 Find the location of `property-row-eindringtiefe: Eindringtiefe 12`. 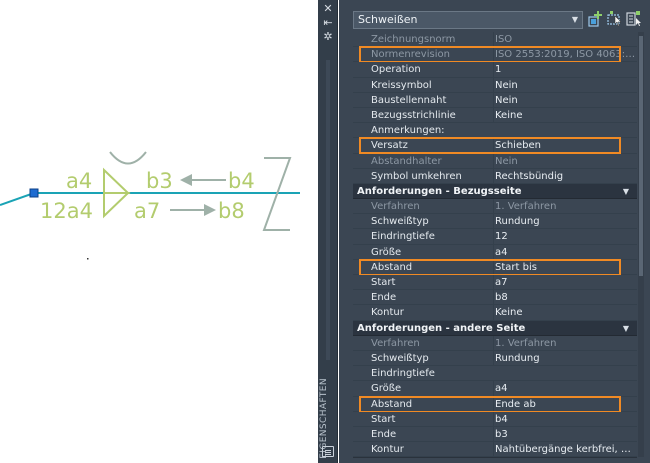

property-row-eindringtiefe: Eindringtiefe 12 is located at coordinates (495, 237).